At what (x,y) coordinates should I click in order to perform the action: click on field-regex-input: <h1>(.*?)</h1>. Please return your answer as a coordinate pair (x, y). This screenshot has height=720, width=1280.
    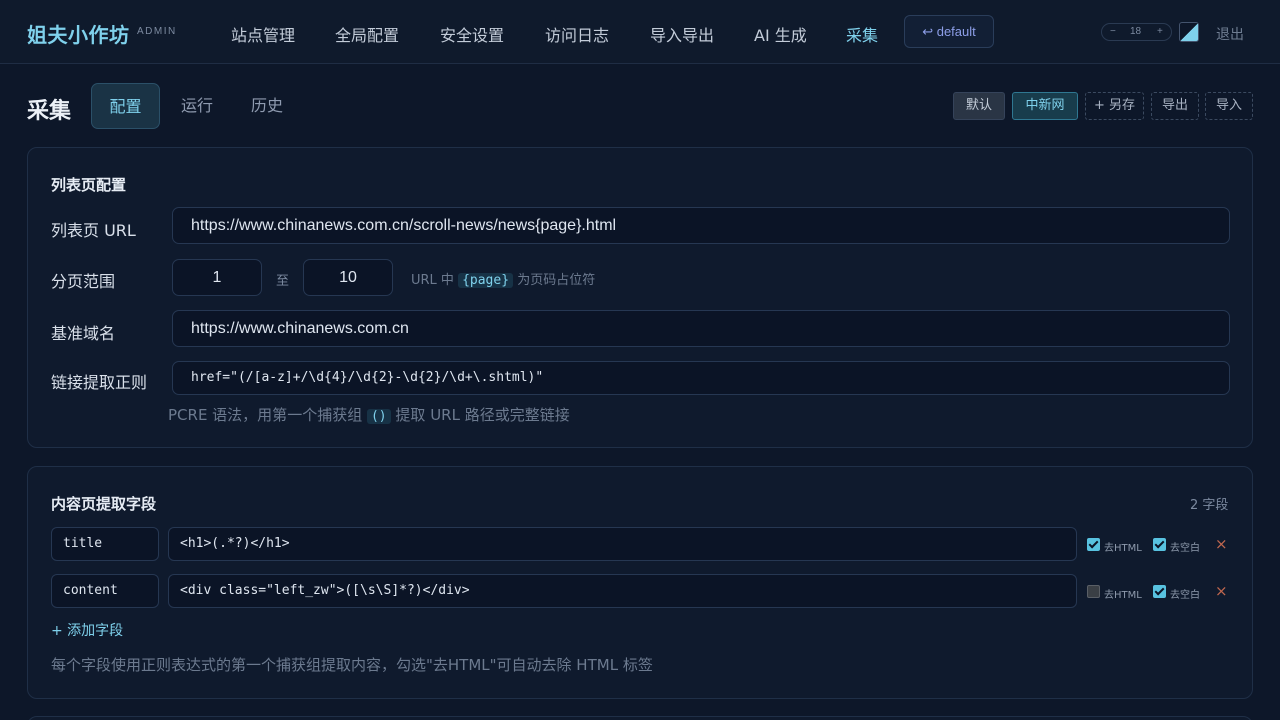
    Looking at the image, I should click on (622, 544).